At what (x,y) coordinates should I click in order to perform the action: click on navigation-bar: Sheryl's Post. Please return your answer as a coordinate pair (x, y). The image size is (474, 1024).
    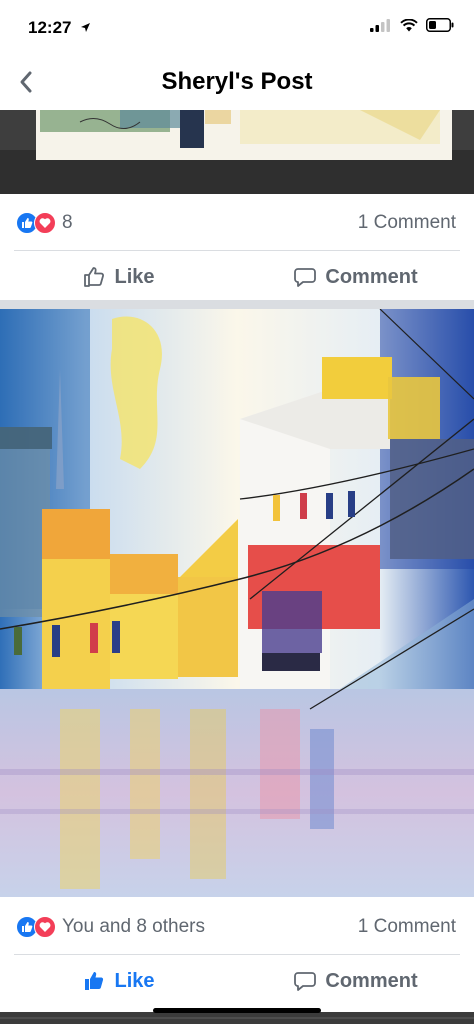
    Looking at the image, I should click on (237, 83).